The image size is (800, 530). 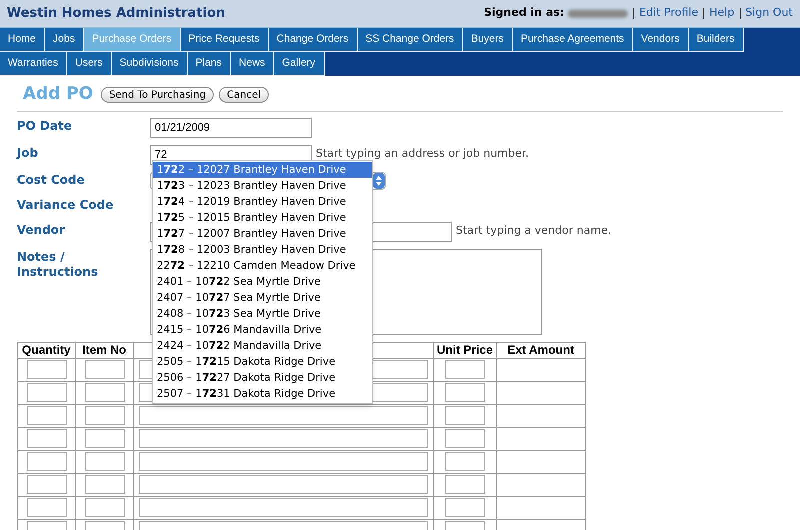 What do you see at coordinates (47, 350) in the screenshot?
I see `column-header: Quantity` at bounding box center [47, 350].